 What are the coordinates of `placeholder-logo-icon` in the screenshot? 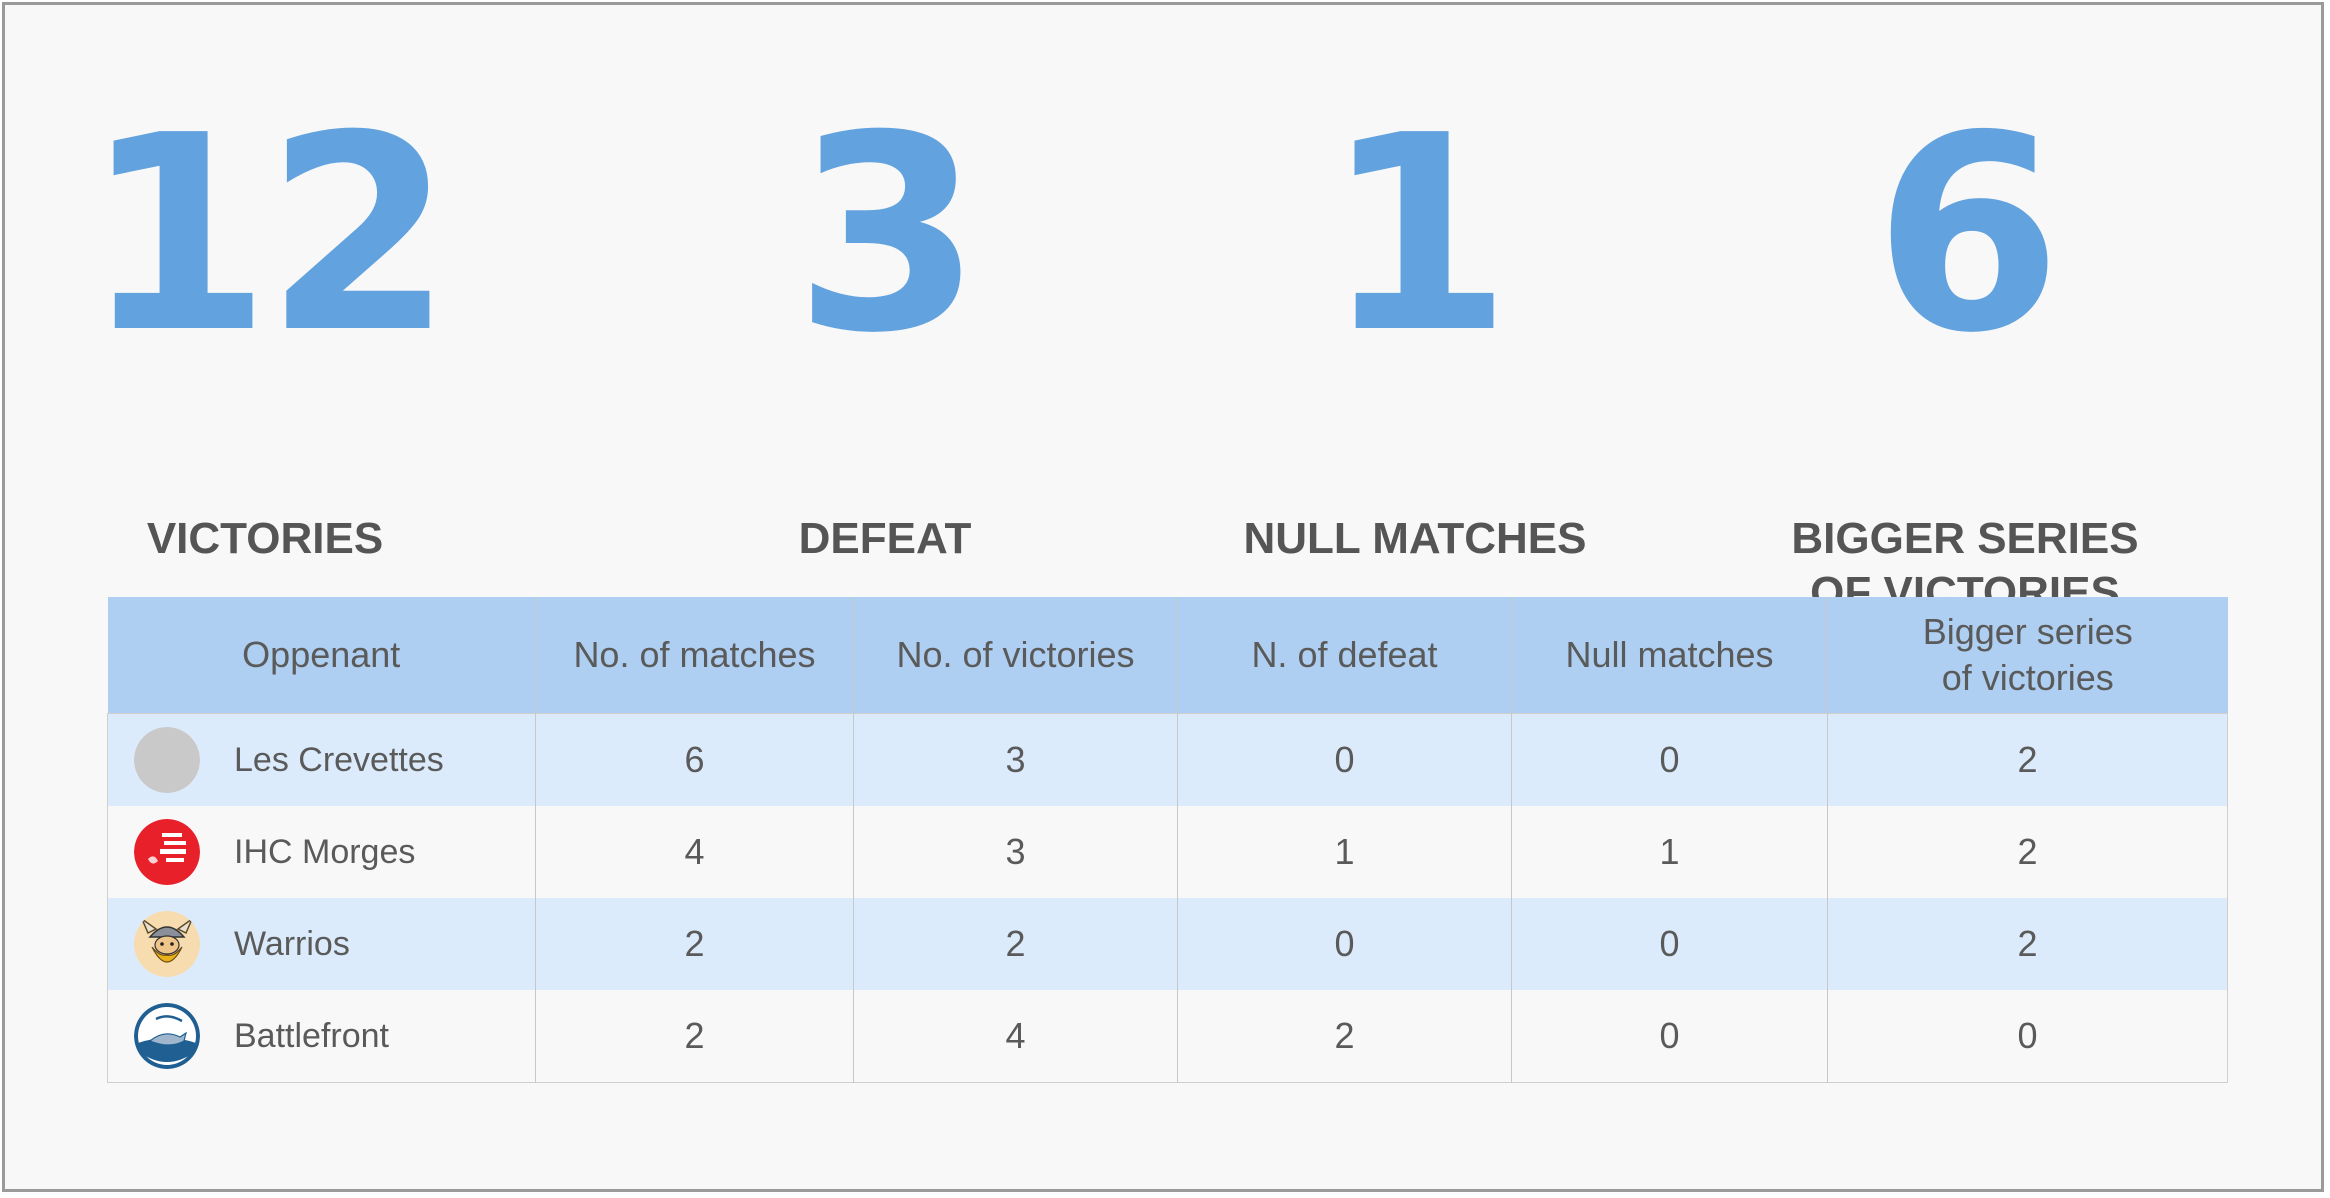 It's located at (167, 760).